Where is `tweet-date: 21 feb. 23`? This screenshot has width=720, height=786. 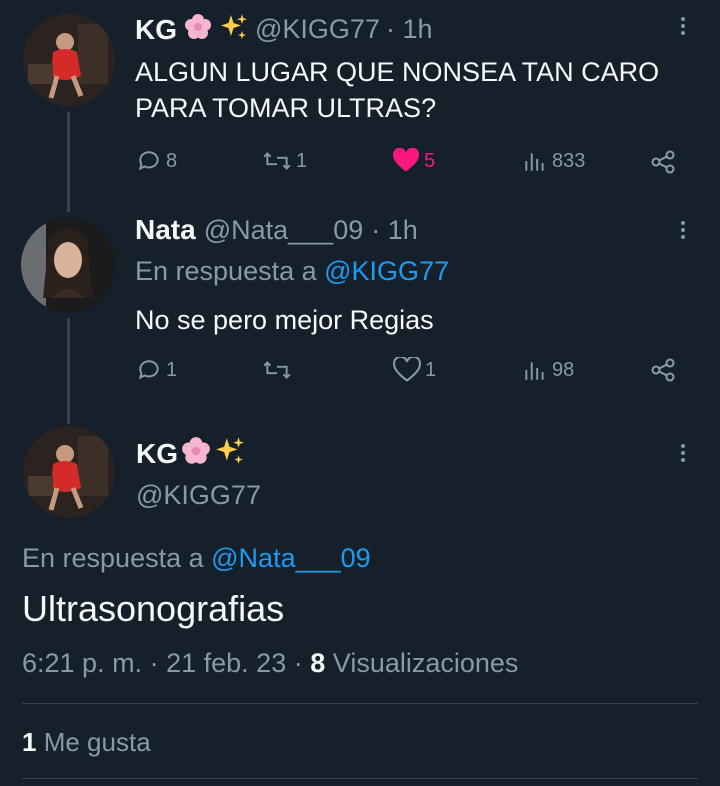
tweet-date: 21 feb. 23 is located at coordinates (226, 663).